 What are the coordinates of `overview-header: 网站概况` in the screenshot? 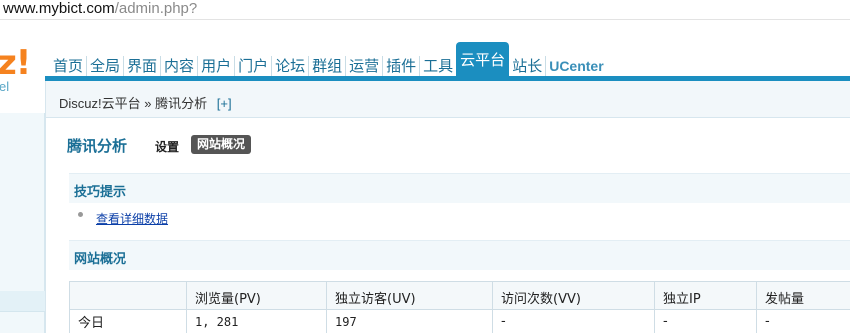 It's located at (459, 255).